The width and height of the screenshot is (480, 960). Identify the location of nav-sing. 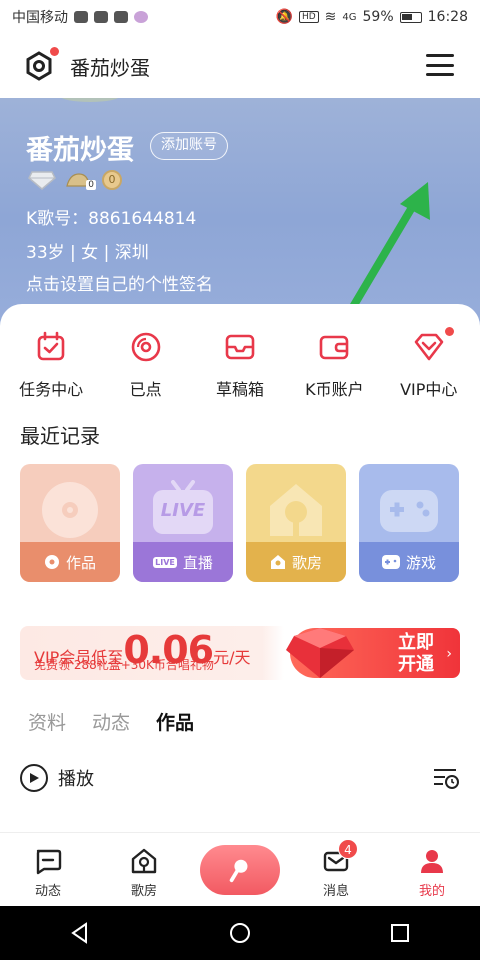
(240, 870).